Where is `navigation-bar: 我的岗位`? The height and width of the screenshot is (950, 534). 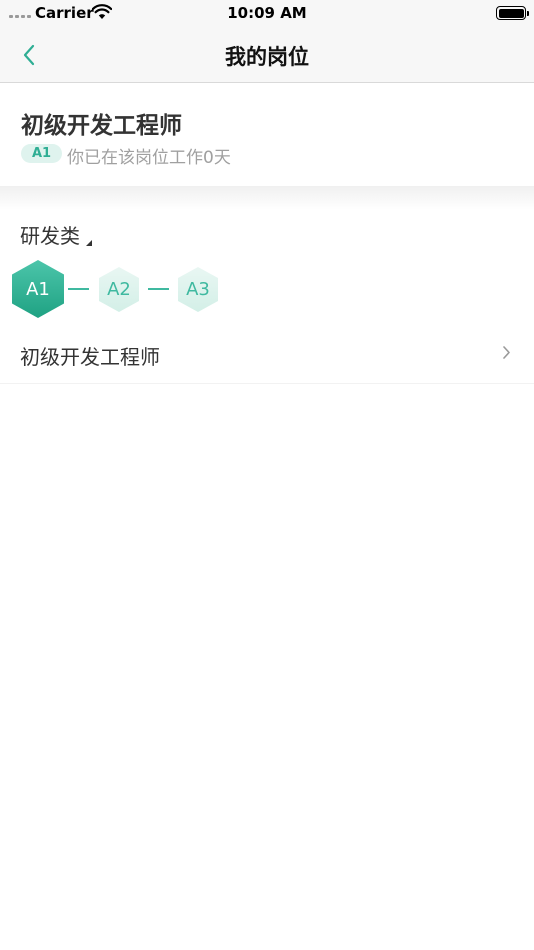 navigation-bar: 我的岗位 is located at coordinates (267, 54).